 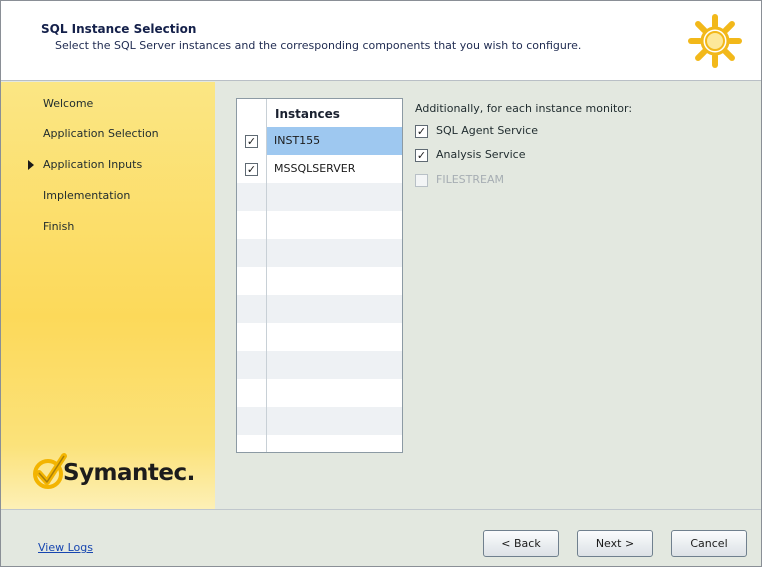 I want to click on instance-checkbox-inst155: ✓, so click(x=251, y=141).